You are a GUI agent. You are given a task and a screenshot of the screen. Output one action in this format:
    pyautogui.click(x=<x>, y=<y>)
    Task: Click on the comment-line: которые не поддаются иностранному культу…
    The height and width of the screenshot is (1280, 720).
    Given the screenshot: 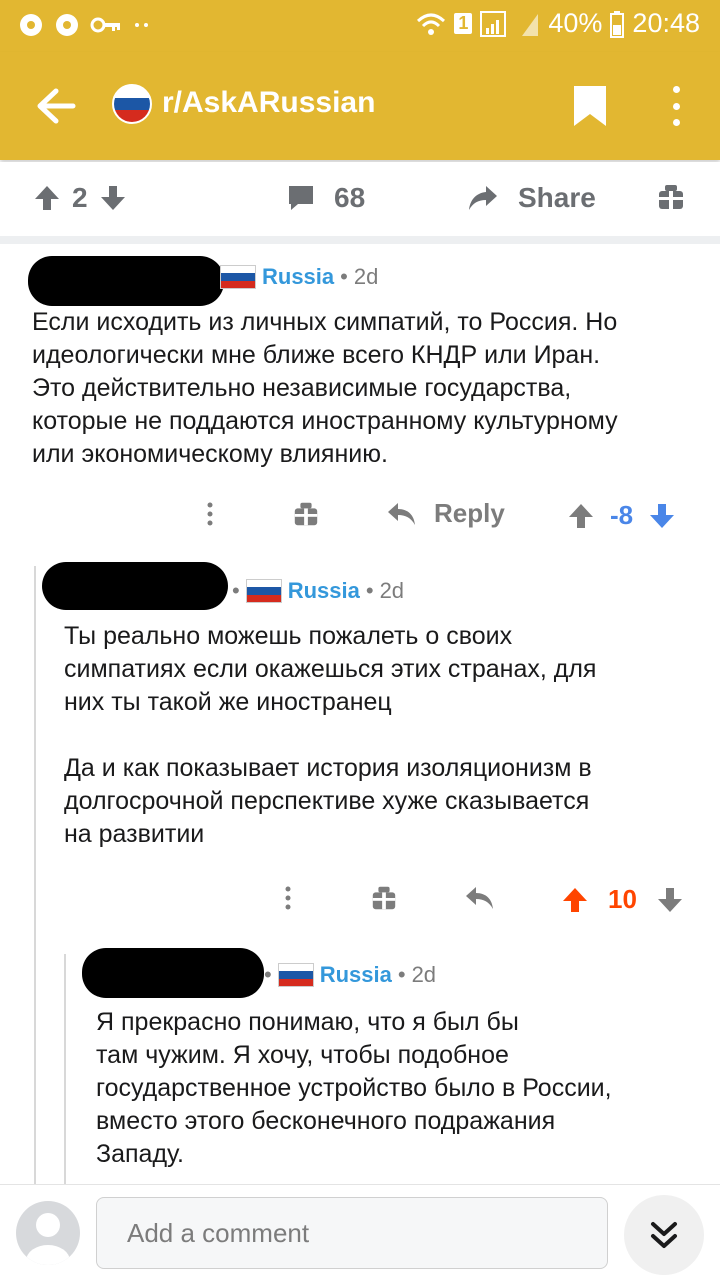 What is the action you would take?
    pyautogui.click(x=325, y=421)
    